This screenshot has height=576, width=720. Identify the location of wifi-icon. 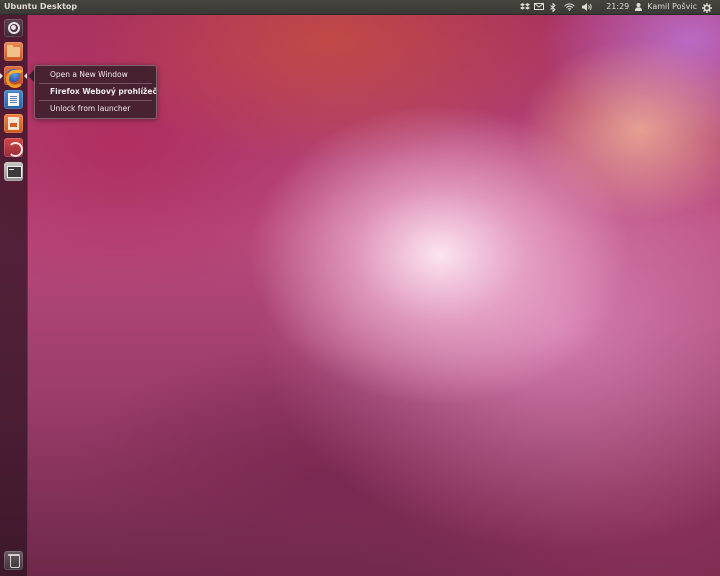
(573, 7).